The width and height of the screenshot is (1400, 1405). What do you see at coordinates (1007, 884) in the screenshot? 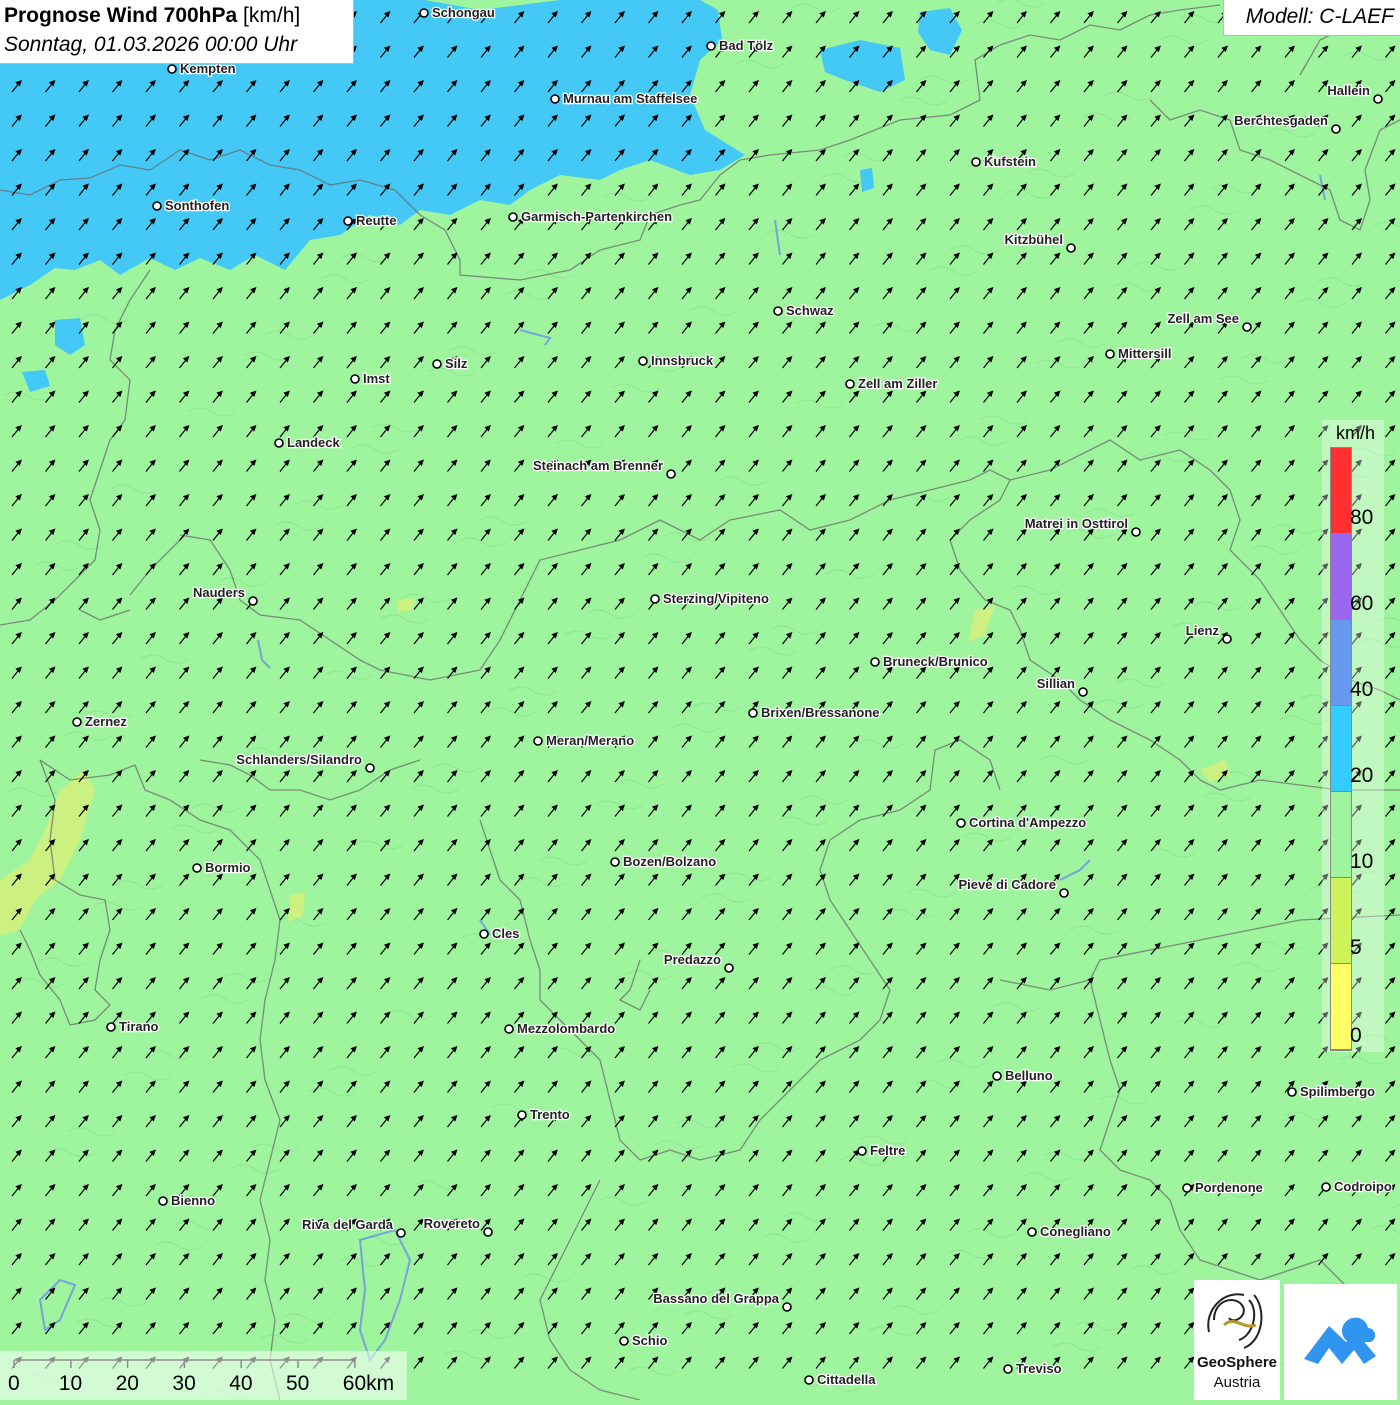
I see `city-label: Pieve di Cadore` at bounding box center [1007, 884].